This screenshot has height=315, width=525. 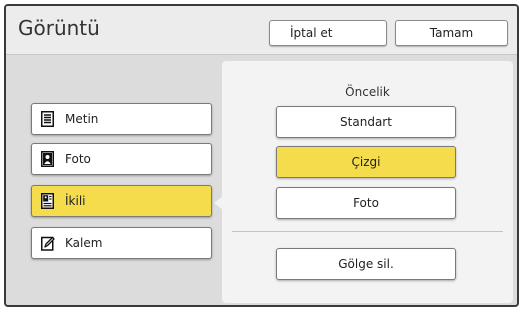 I want to click on dialog-title: Görüntü, so click(x=59, y=28).